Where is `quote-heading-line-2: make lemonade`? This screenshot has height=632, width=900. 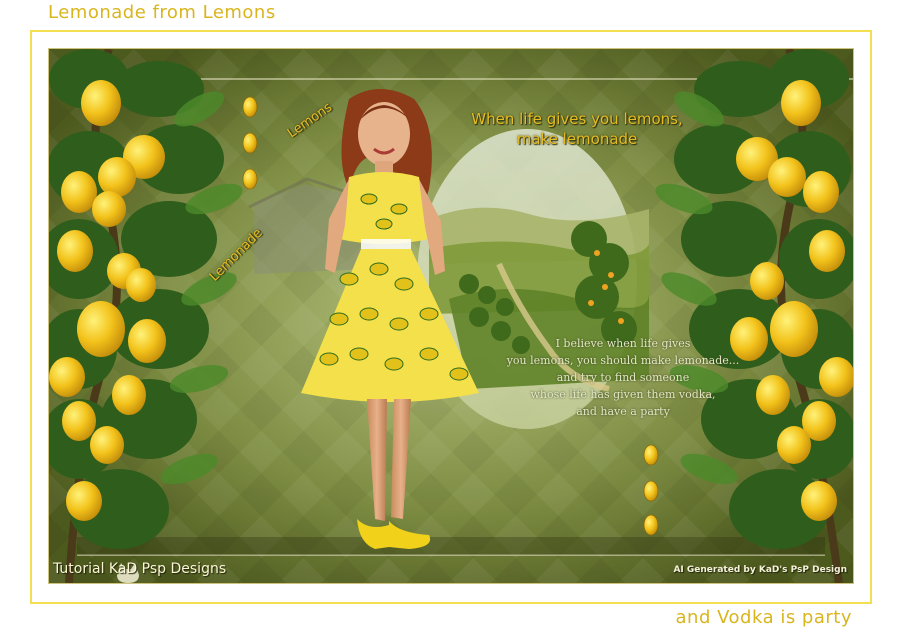
quote-heading-line-2: make lemonade is located at coordinates (577, 139).